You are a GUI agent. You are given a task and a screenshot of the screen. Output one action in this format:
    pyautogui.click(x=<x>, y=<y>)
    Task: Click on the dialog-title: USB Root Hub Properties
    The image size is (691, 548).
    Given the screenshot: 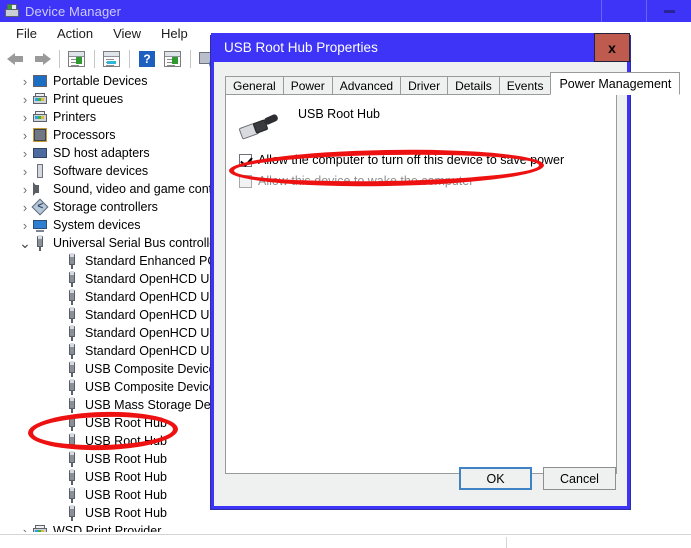 What is the action you would take?
    pyautogui.click(x=301, y=47)
    